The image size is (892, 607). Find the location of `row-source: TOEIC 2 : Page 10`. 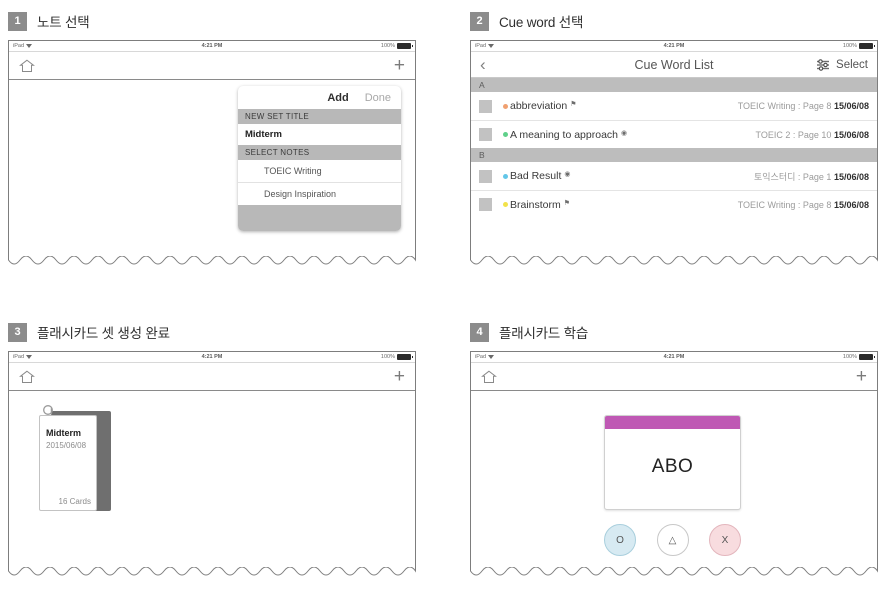

row-source: TOEIC 2 : Page 10 is located at coordinates (793, 134).